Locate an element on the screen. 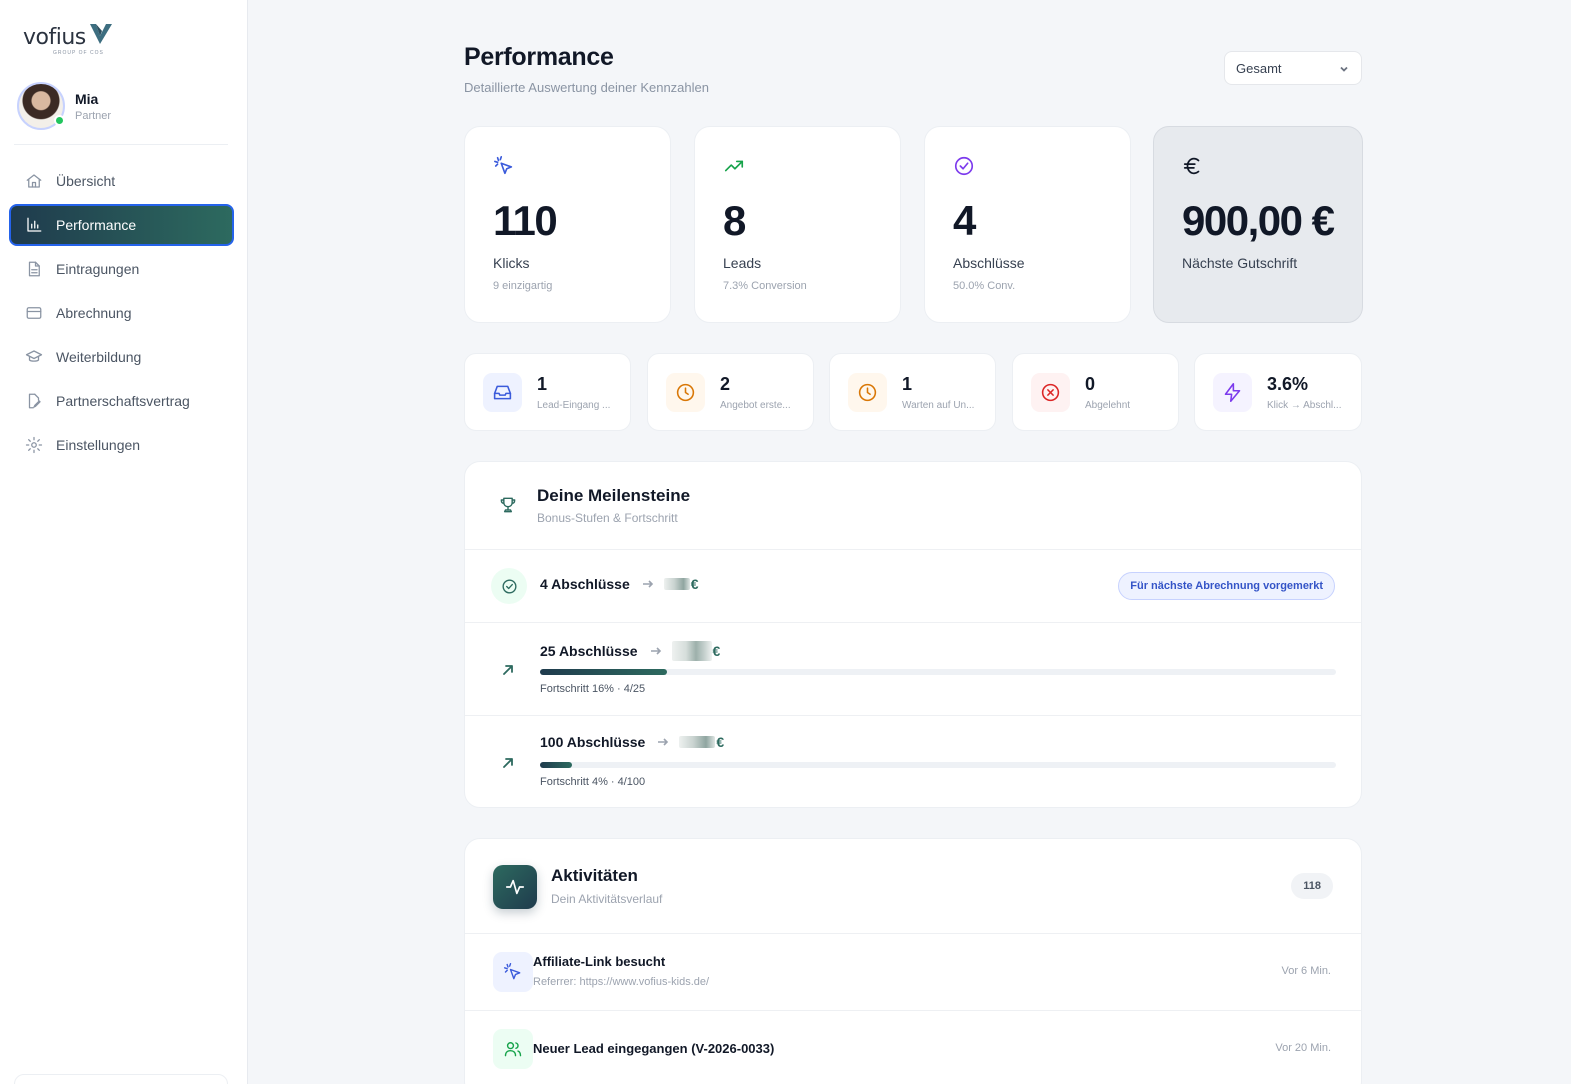  activity-item-icon-box is located at coordinates (513, 1049).